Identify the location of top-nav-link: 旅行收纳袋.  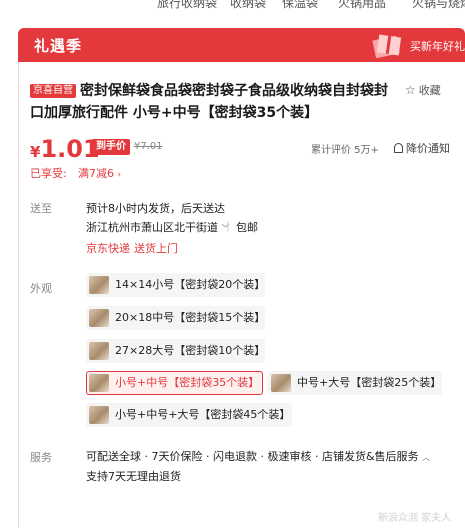
(187, 5).